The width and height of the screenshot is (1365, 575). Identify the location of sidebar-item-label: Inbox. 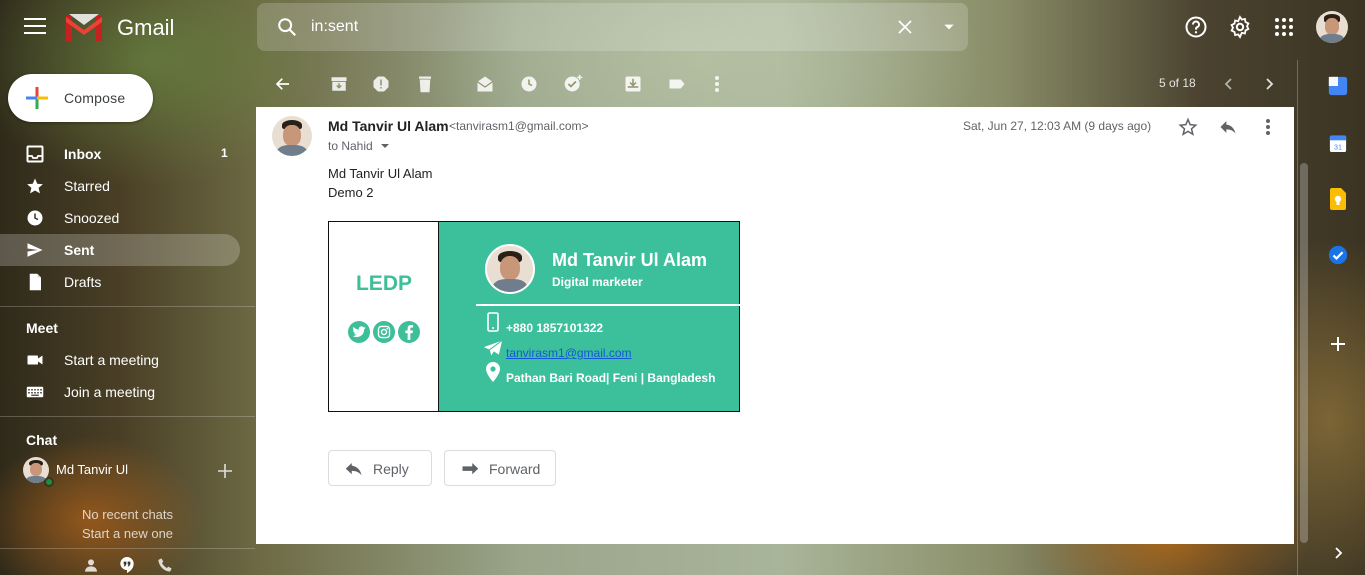
(83, 154).